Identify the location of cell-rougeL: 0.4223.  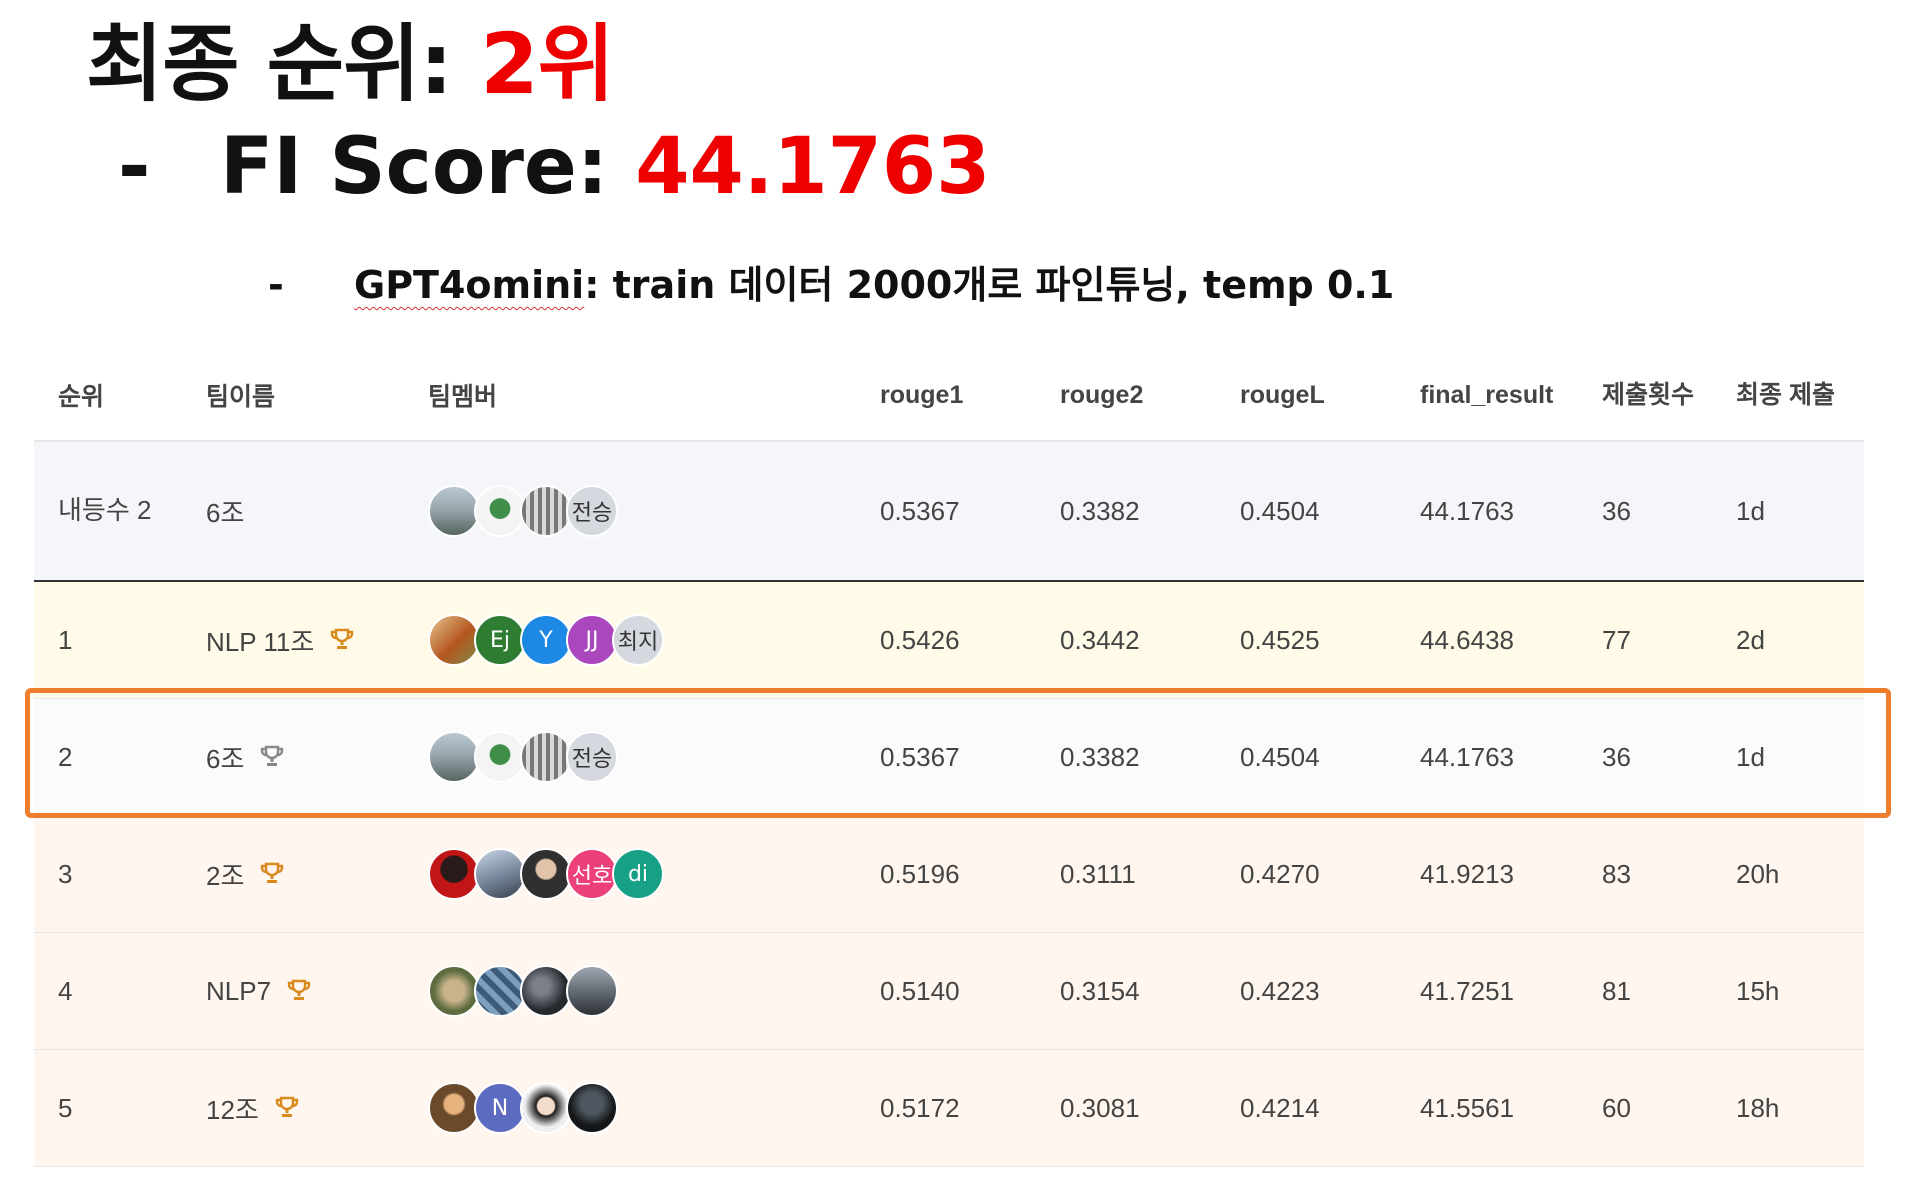
(1280, 990).